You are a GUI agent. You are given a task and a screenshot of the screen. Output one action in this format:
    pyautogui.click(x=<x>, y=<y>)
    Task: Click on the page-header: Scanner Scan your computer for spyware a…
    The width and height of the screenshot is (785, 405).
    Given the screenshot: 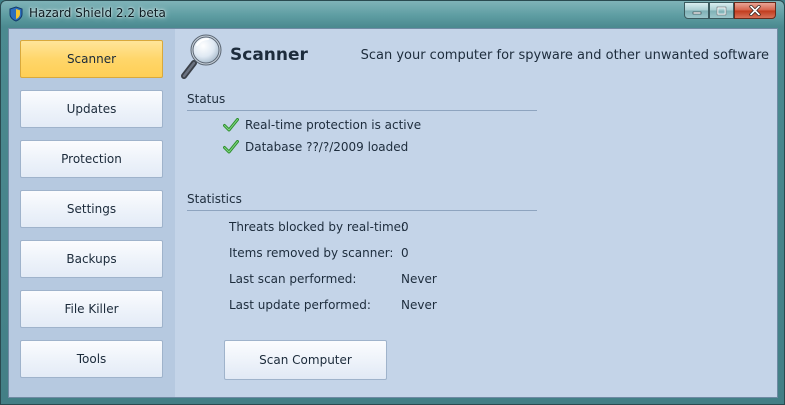 What is the action you would take?
    pyautogui.click(x=476, y=57)
    